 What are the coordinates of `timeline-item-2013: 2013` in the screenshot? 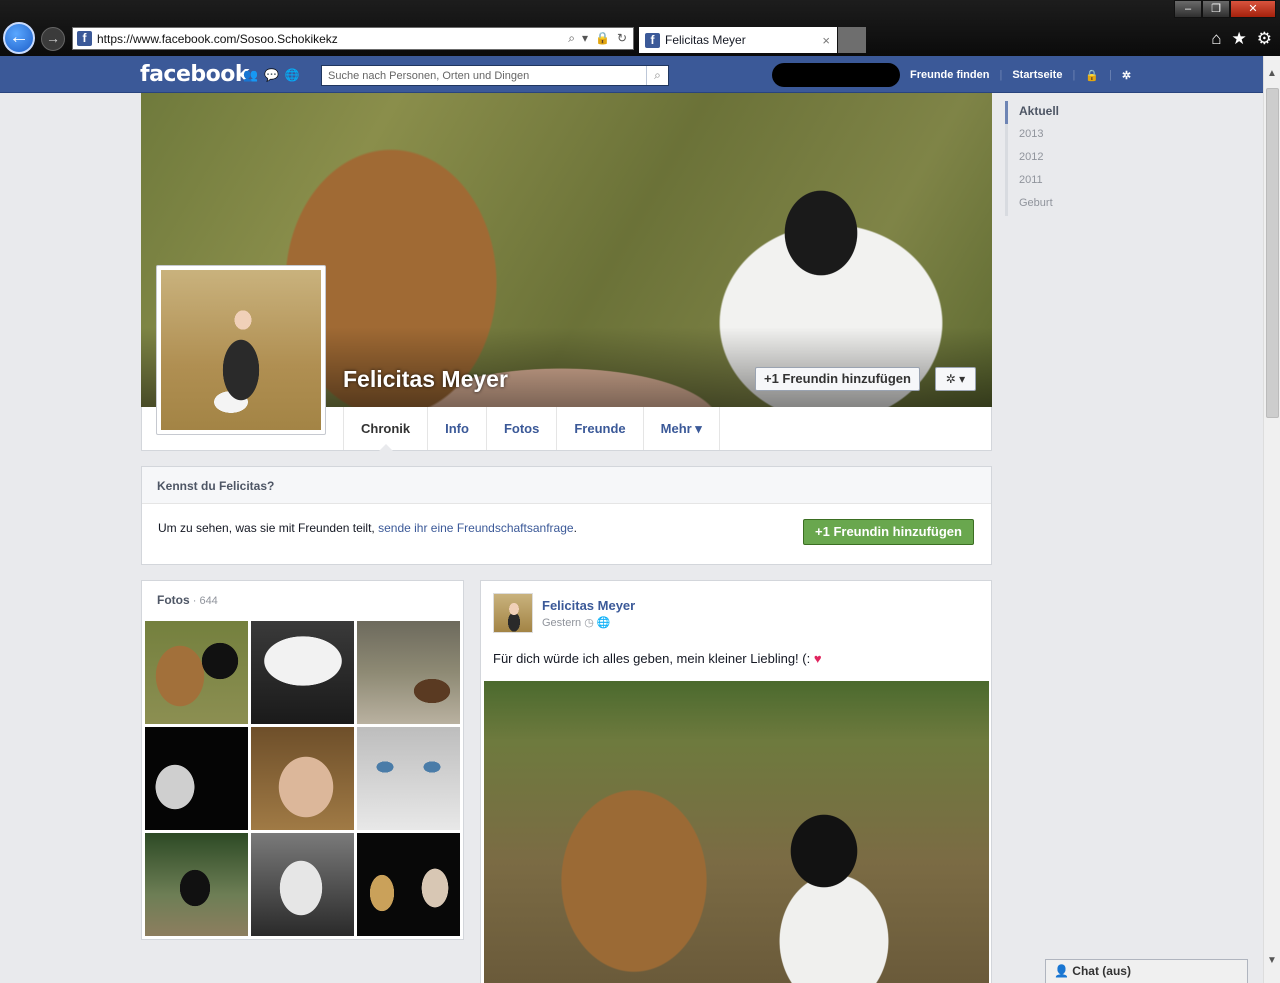 It's located at (1035, 135).